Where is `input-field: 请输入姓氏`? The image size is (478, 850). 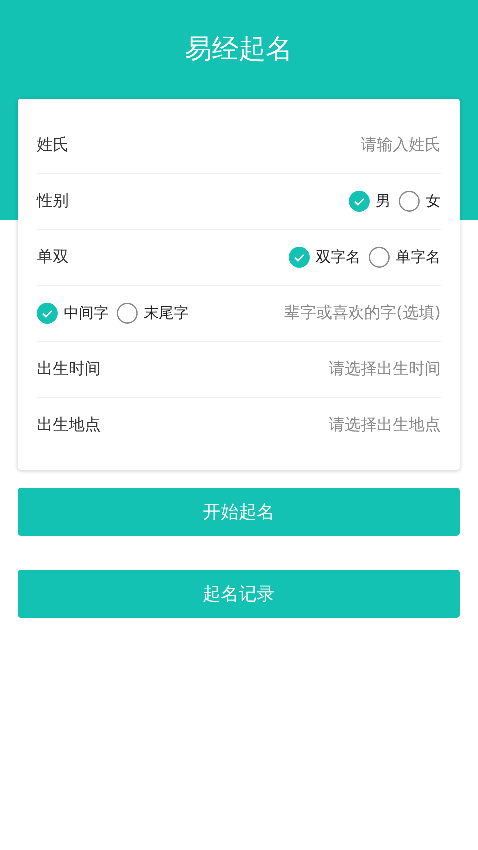
input-field: 请输入姓氏 is located at coordinates (401, 145).